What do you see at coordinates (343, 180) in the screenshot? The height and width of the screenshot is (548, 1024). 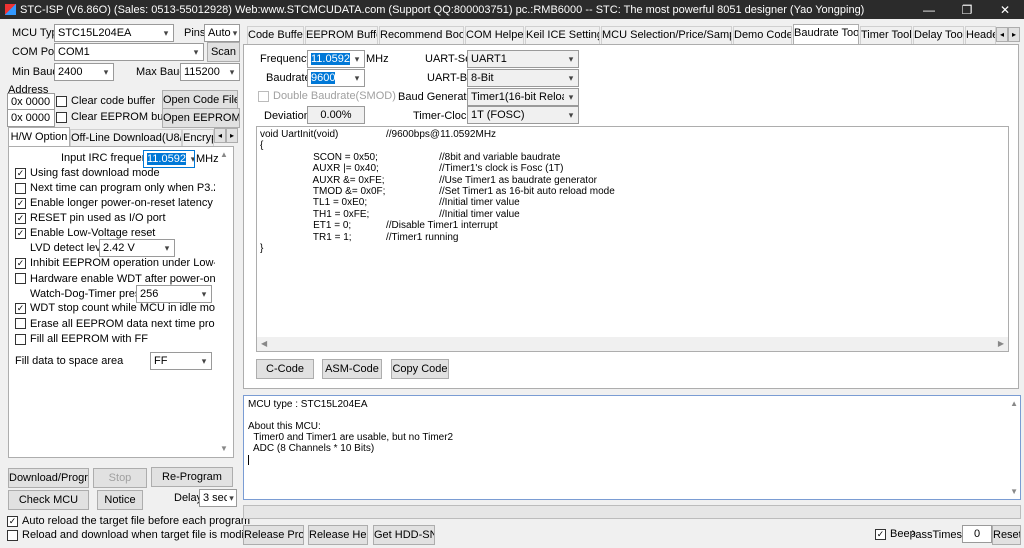 I see `code-statement: AUXR &= 0xFE;` at bounding box center [343, 180].